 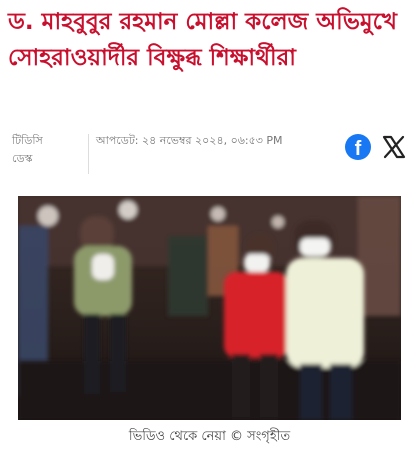 I want to click on author-name: টিডিসি ডেস্ক, so click(x=38, y=150).